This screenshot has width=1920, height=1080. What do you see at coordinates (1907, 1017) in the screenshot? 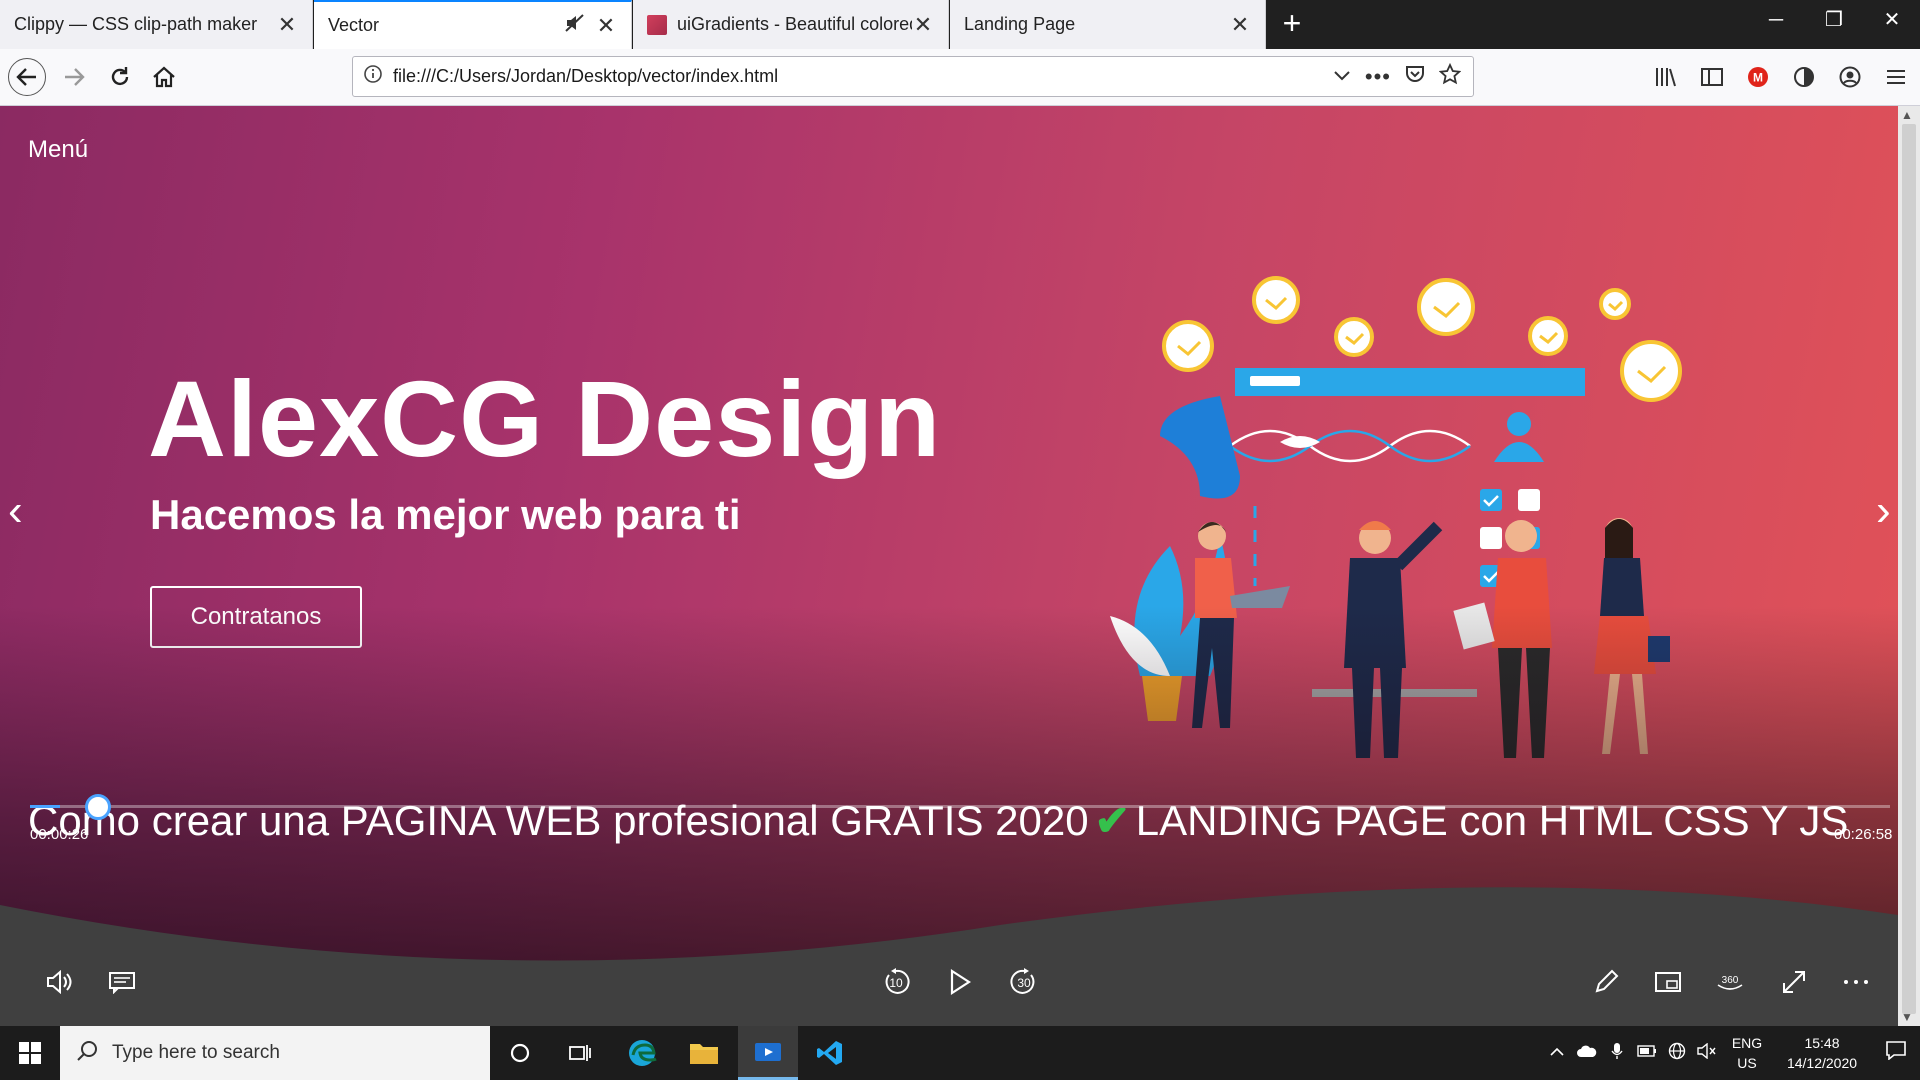
I see `scroll-down-arrow-icon: ▼` at bounding box center [1907, 1017].